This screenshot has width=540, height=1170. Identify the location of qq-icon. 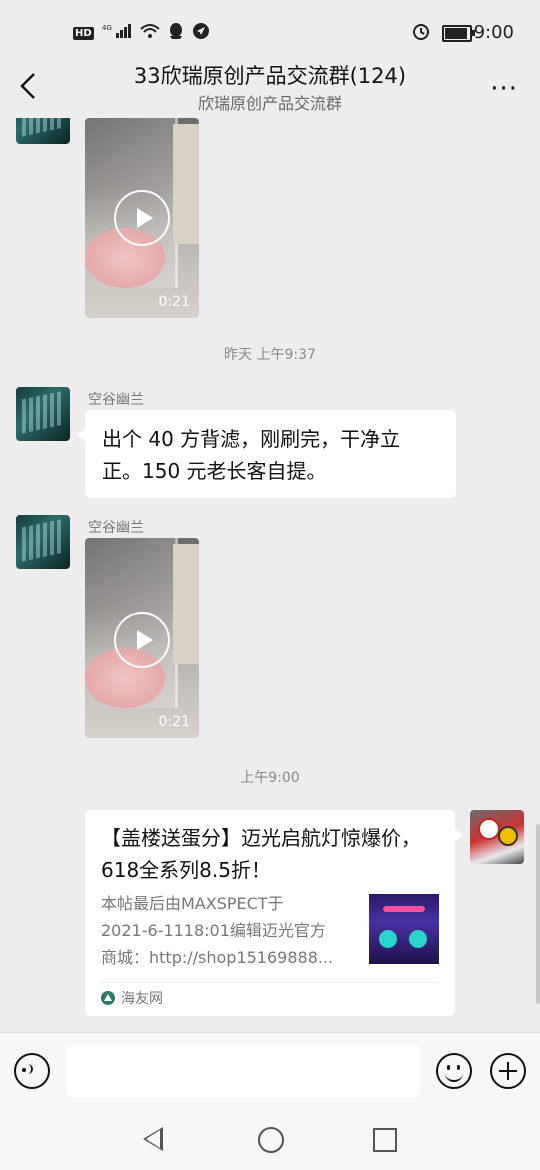
(176, 33).